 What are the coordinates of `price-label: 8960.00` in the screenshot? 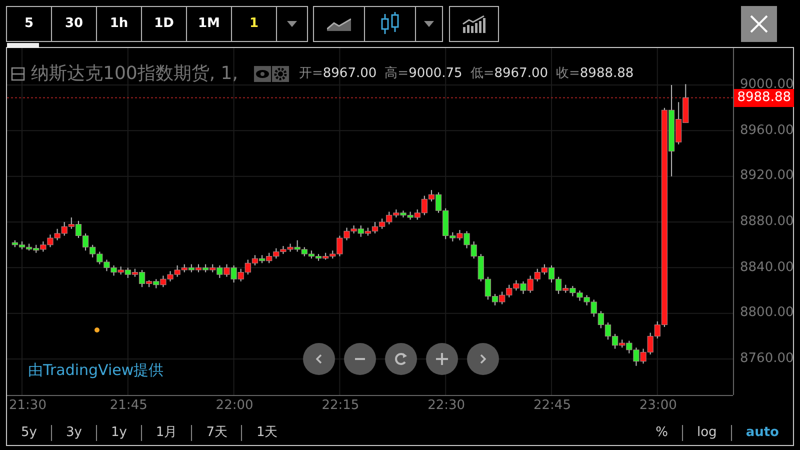 It's located at (767, 130).